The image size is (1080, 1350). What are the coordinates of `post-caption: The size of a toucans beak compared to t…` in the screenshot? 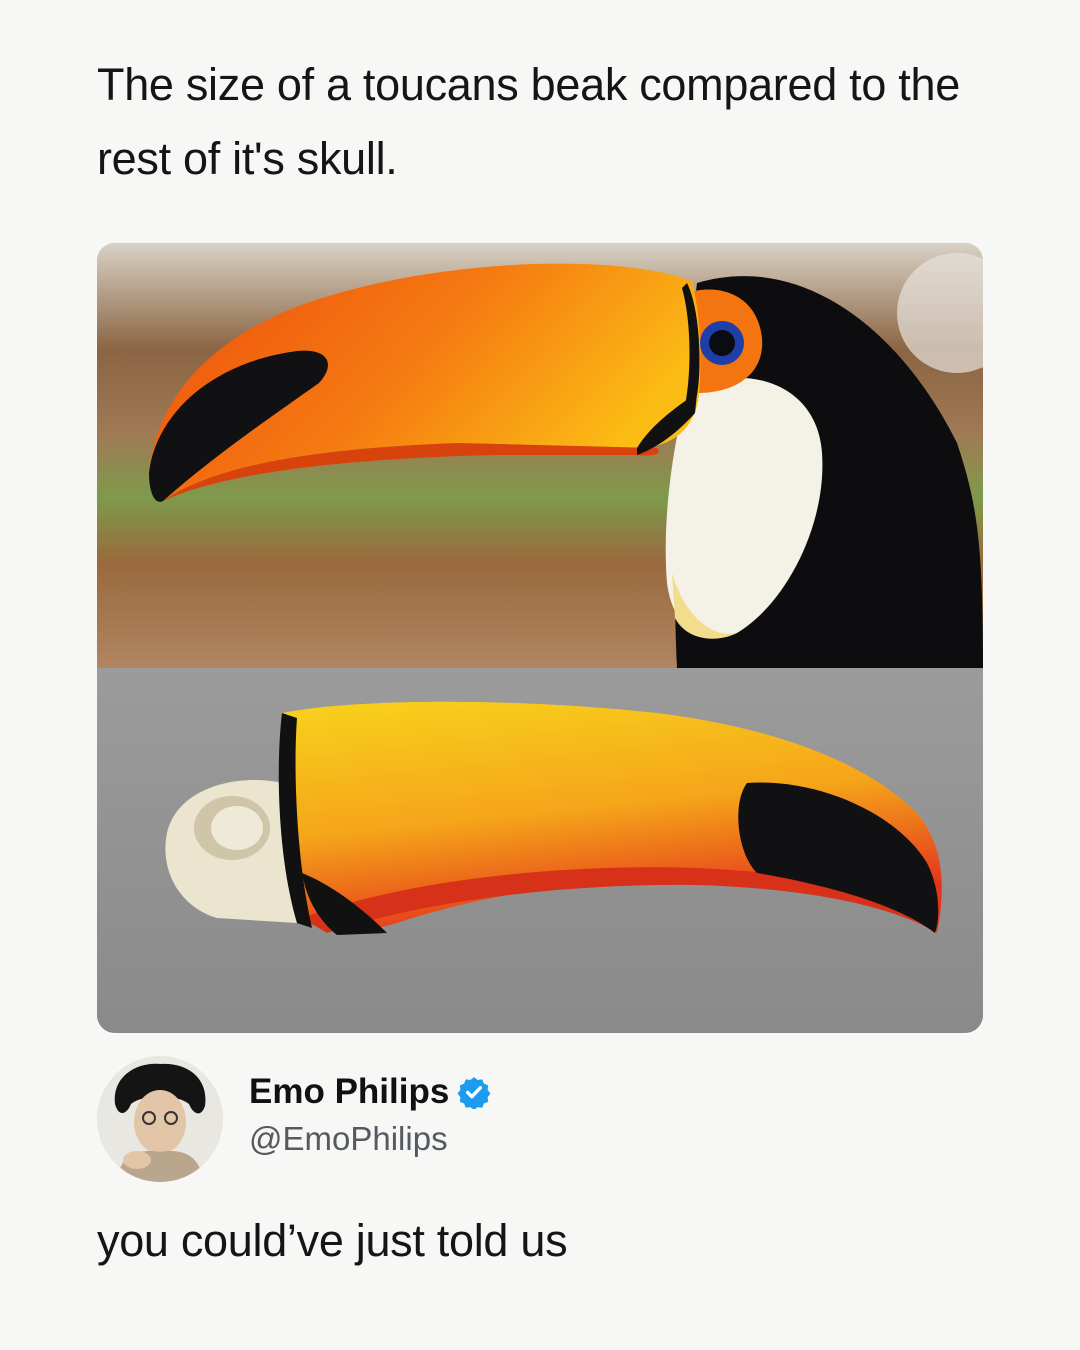 It's located at (528, 121).